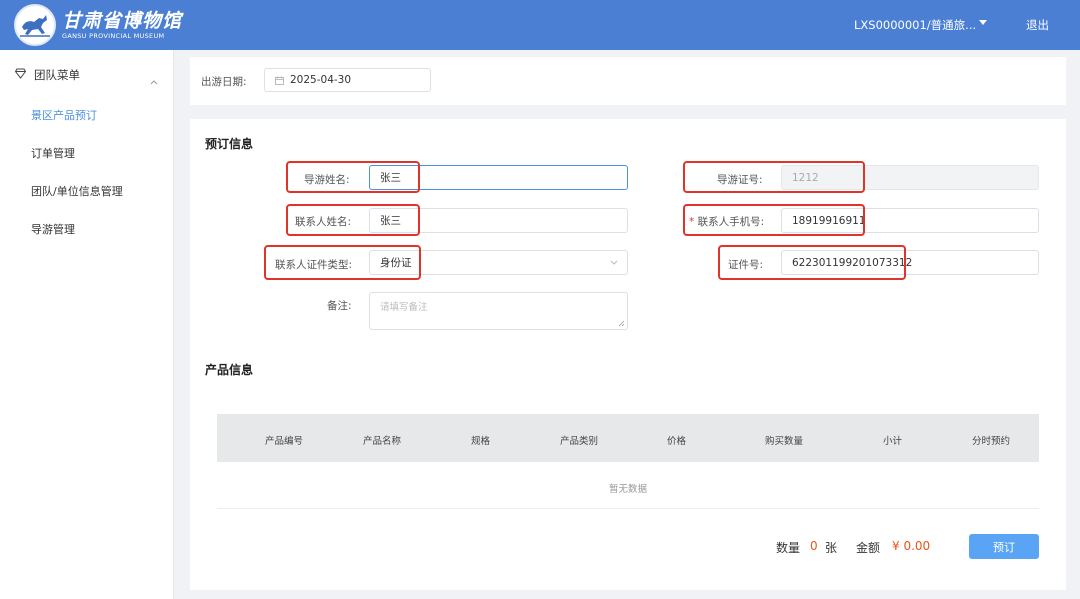 The height and width of the screenshot is (599, 1080). What do you see at coordinates (77, 191) in the screenshot?
I see `sidebar-item-team-info: 团队/单位信息管理` at bounding box center [77, 191].